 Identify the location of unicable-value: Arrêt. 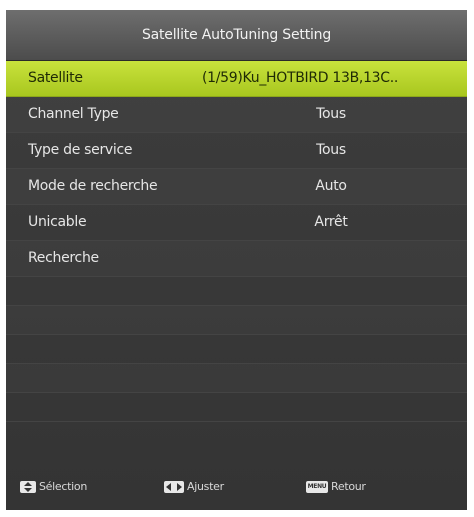
(331, 222).